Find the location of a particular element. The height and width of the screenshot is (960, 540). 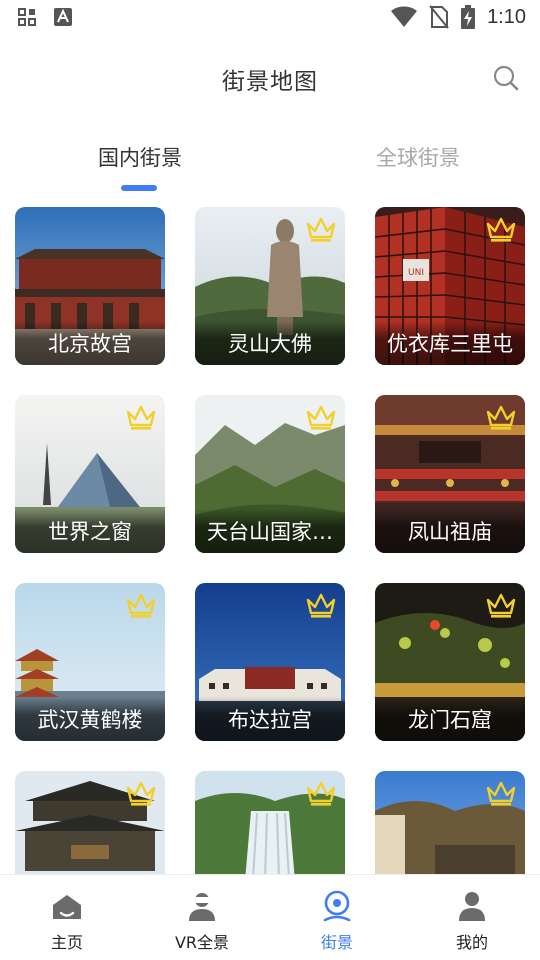

profile-icon is located at coordinates (472, 906).